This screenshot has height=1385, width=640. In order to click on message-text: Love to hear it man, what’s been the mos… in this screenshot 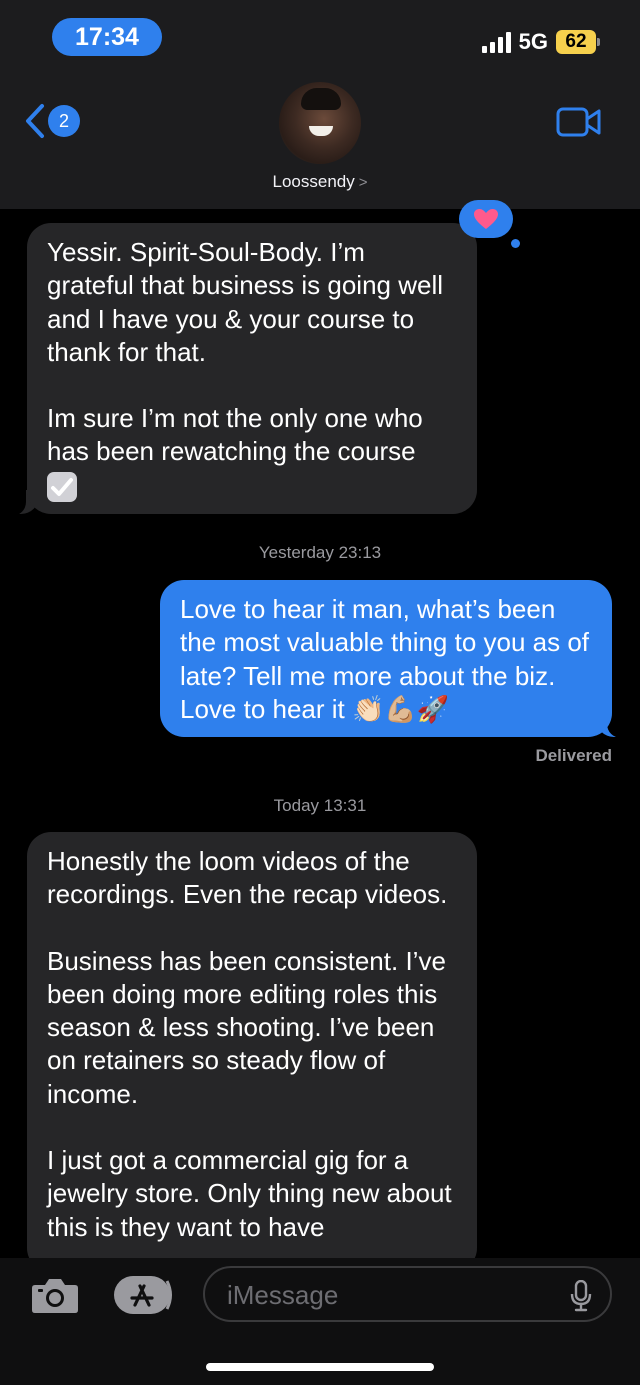, I will do `click(388, 659)`.